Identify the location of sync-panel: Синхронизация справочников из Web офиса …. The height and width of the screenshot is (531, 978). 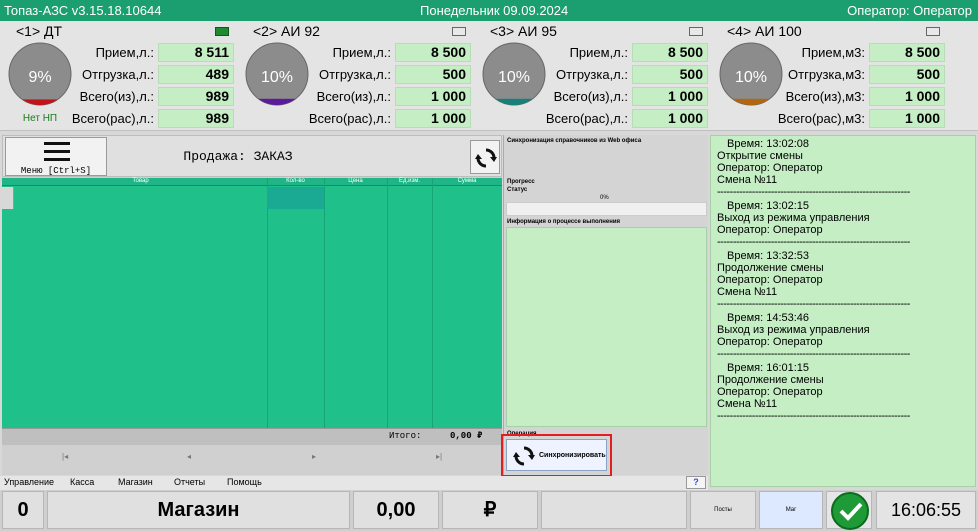
(604, 306).